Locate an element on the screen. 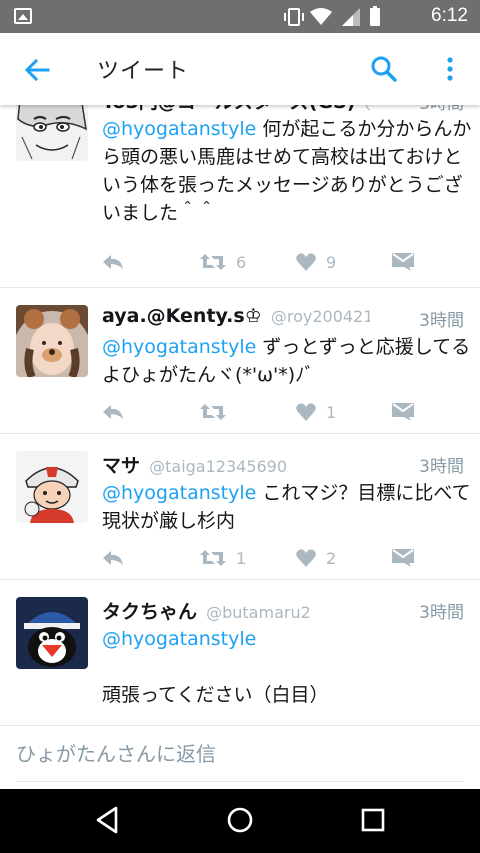  like-button: 1 is located at coordinates (316, 412).